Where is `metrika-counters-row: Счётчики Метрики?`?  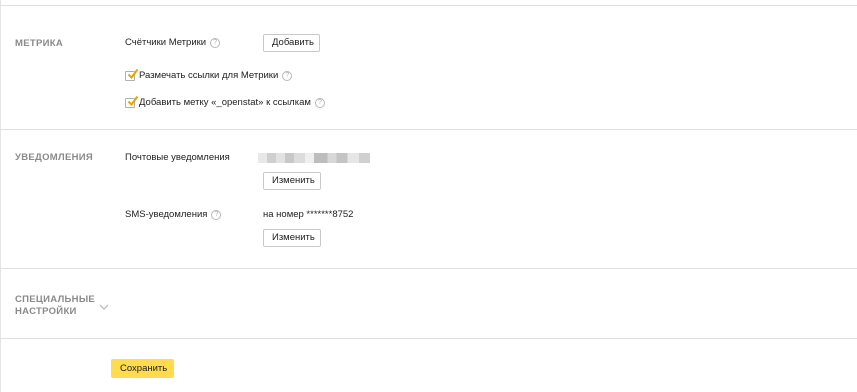 metrika-counters-row: Счётчики Метрики? is located at coordinates (173, 43).